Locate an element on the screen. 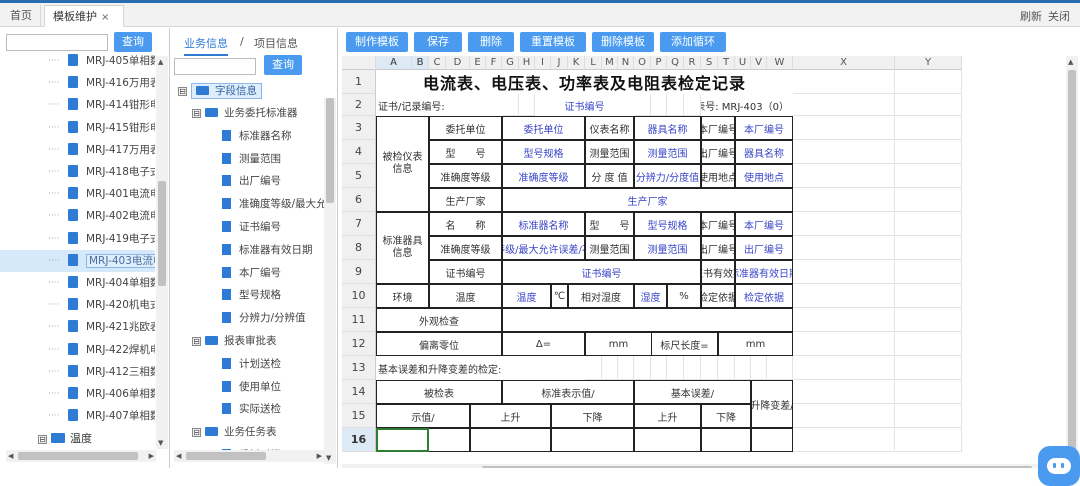 Image resolution: width=1080 pixels, height=486 pixels. template-list-item: ···· MRJ-412三相数 is located at coordinates (77, 372).